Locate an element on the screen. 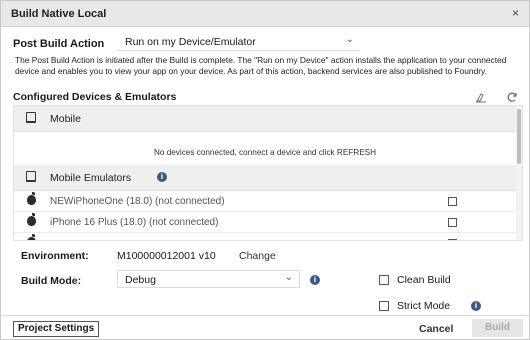  close-icon: × is located at coordinates (515, 13).